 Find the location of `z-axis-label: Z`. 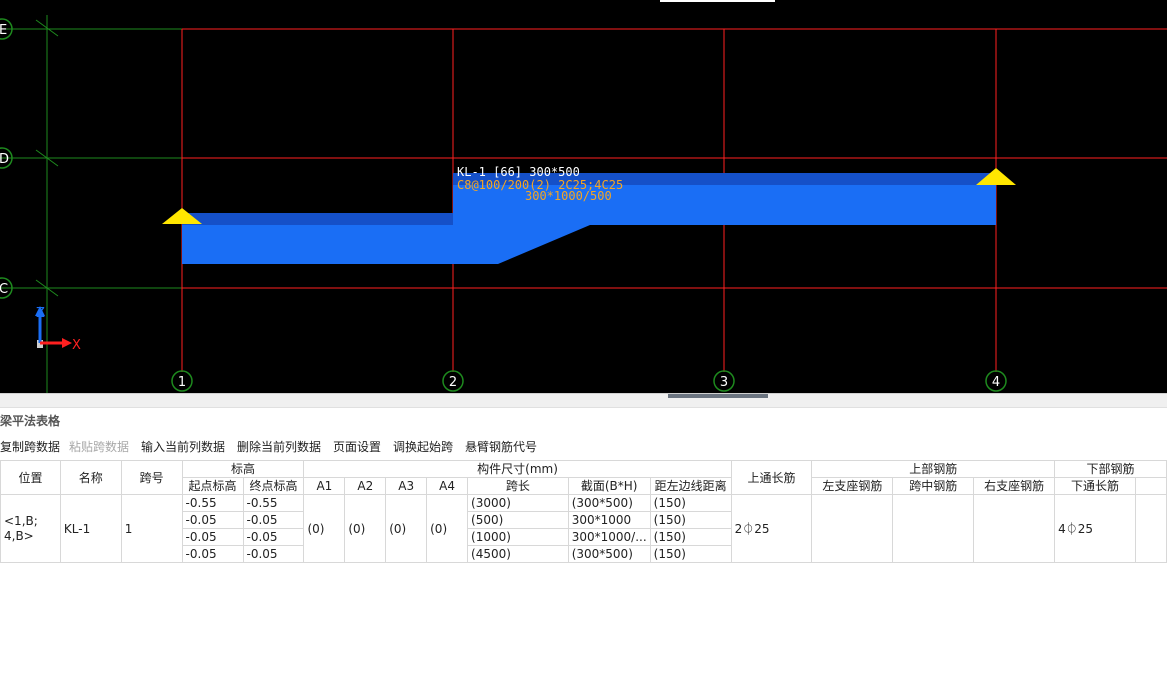

z-axis-label: Z is located at coordinates (40, 313).